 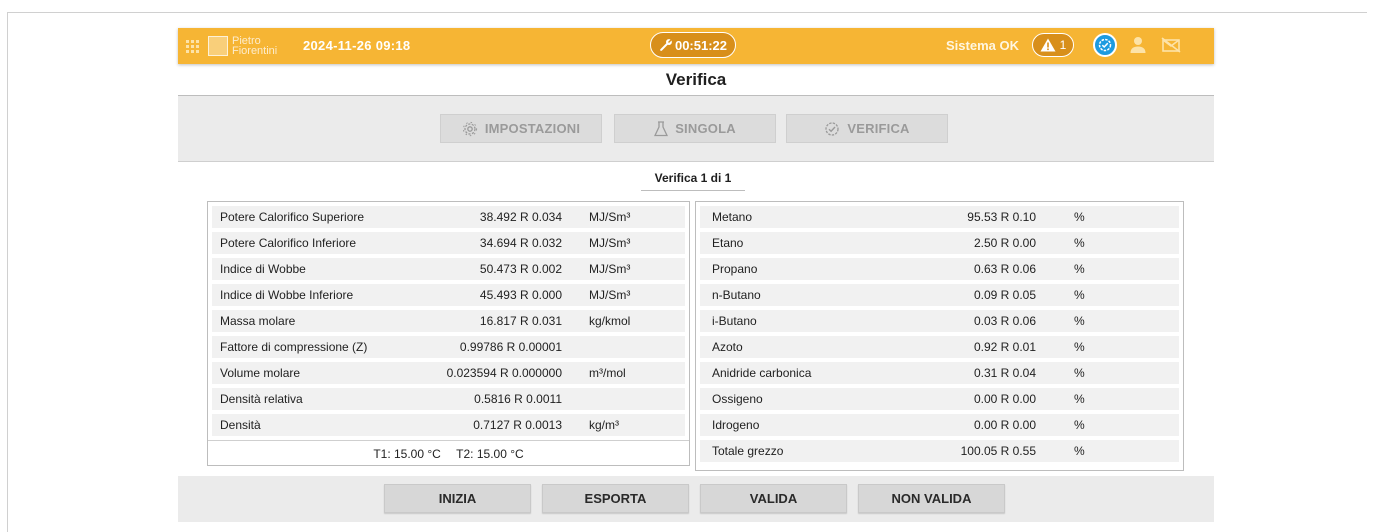 What do you see at coordinates (1004, 243) in the screenshot?
I see `component-value: 2.50 R 0.00` at bounding box center [1004, 243].